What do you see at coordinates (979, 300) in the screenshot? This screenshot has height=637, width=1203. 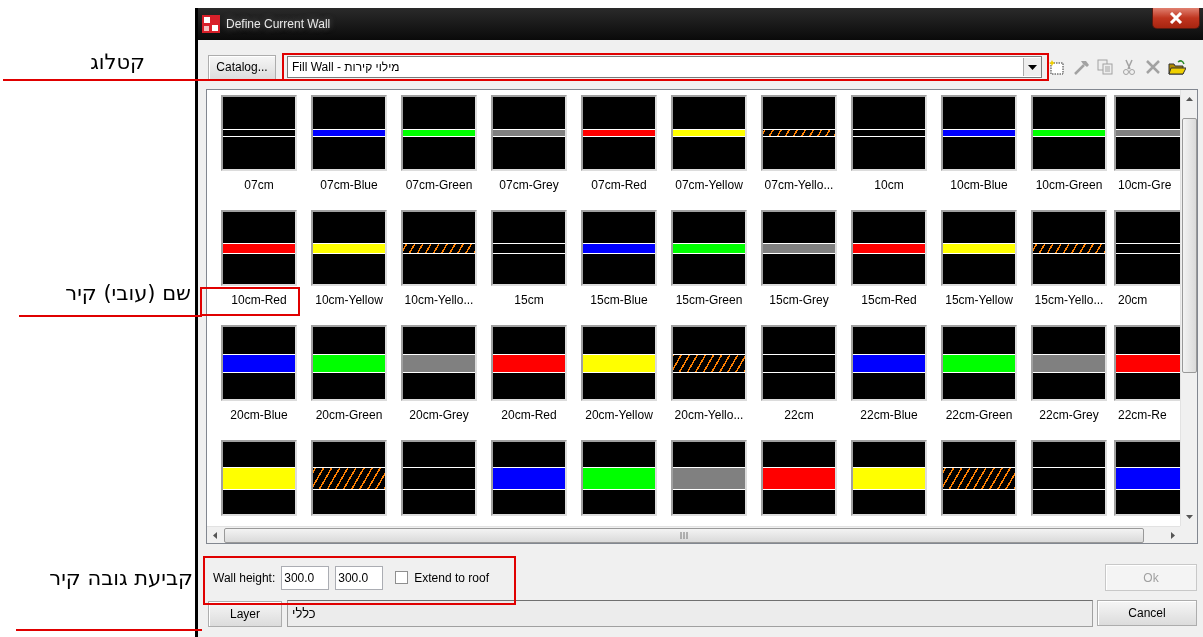 I see `wall-name: 15cm-Yellow` at bounding box center [979, 300].